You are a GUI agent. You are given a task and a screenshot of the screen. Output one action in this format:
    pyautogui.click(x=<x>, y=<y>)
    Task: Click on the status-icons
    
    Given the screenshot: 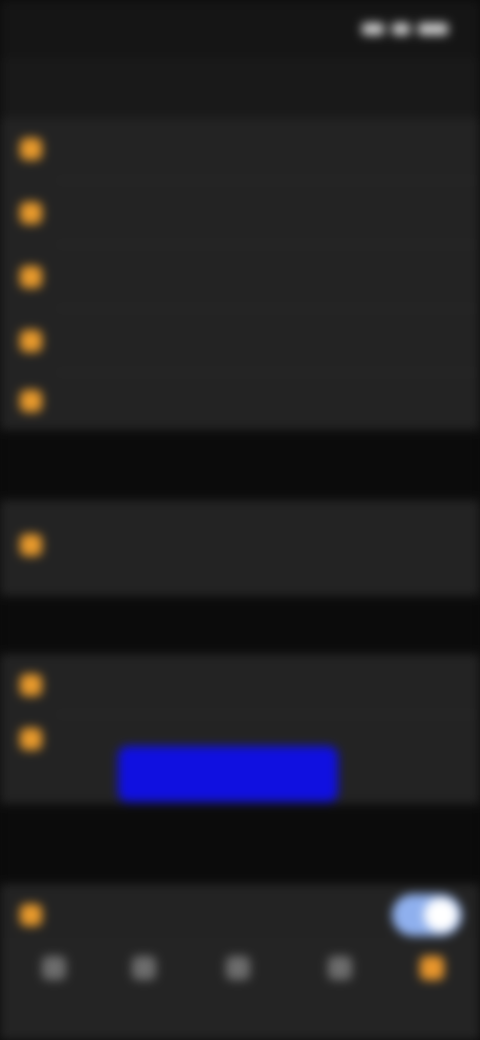 What is the action you would take?
    pyautogui.click(x=398, y=29)
    